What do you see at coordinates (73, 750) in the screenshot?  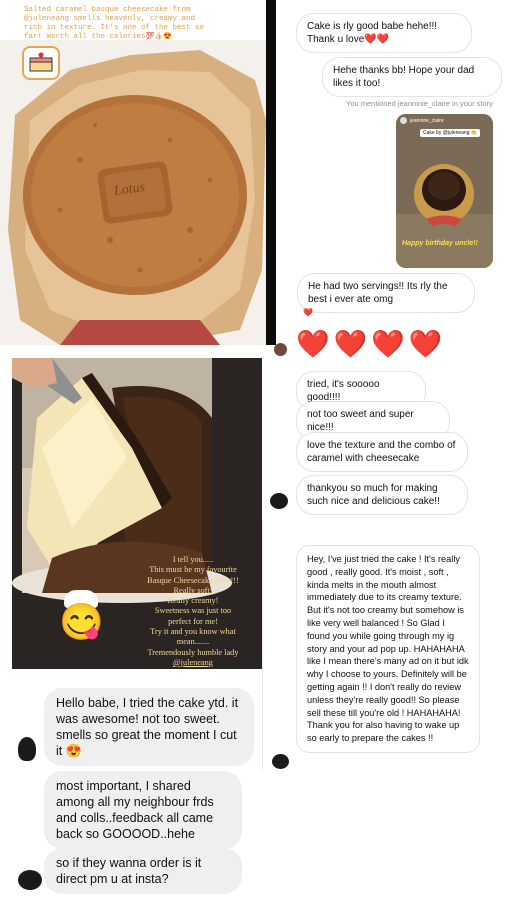 I see `heart-eyes-emoji: 😍` at bounding box center [73, 750].